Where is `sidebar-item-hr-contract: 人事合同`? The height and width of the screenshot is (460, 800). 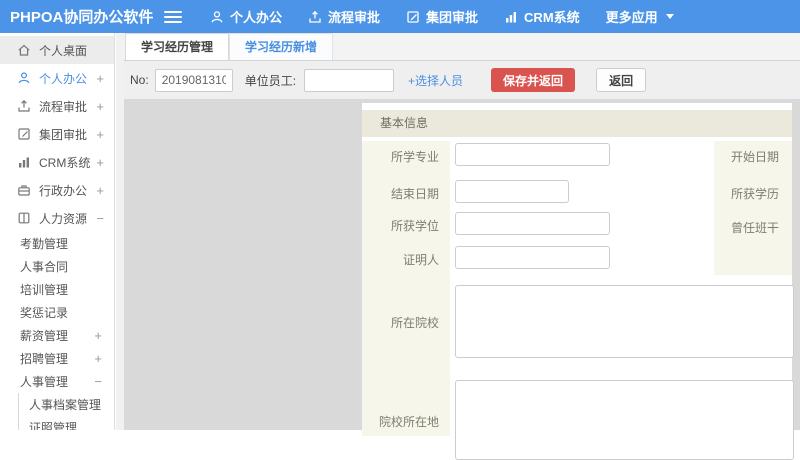
sidebar-item-hr-contract: 人事合同 is located at coordinates (57, 266).